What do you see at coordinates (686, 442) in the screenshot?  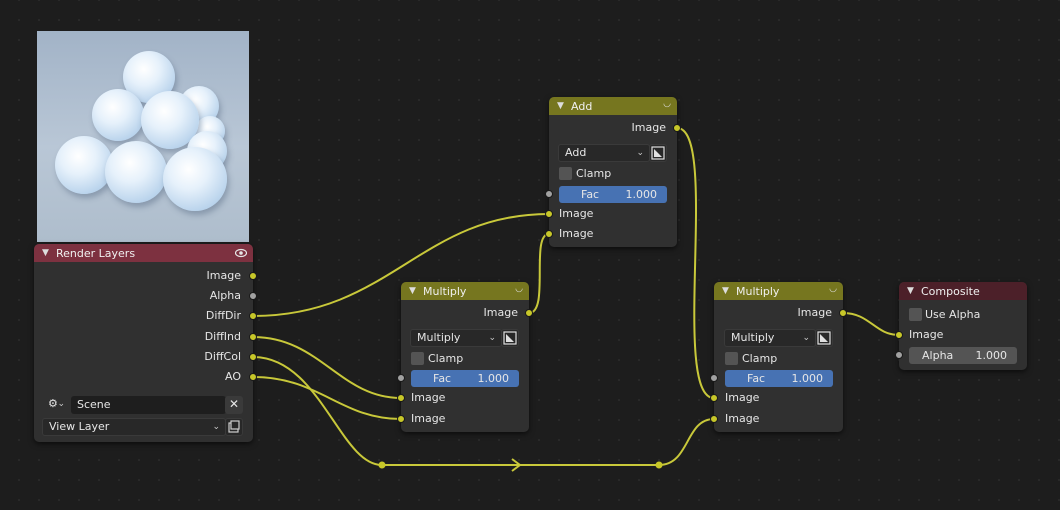 I see `link-reroute-to-multiply2-image2` at bounding box center [686, 442].